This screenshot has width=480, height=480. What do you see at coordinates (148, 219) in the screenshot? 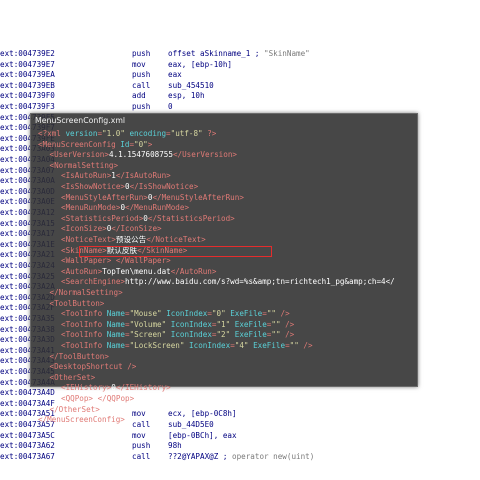
I see `xml-line: <StatisticsPeriod>0</StatisticsPeriod>` at bounding box center [148, 219].